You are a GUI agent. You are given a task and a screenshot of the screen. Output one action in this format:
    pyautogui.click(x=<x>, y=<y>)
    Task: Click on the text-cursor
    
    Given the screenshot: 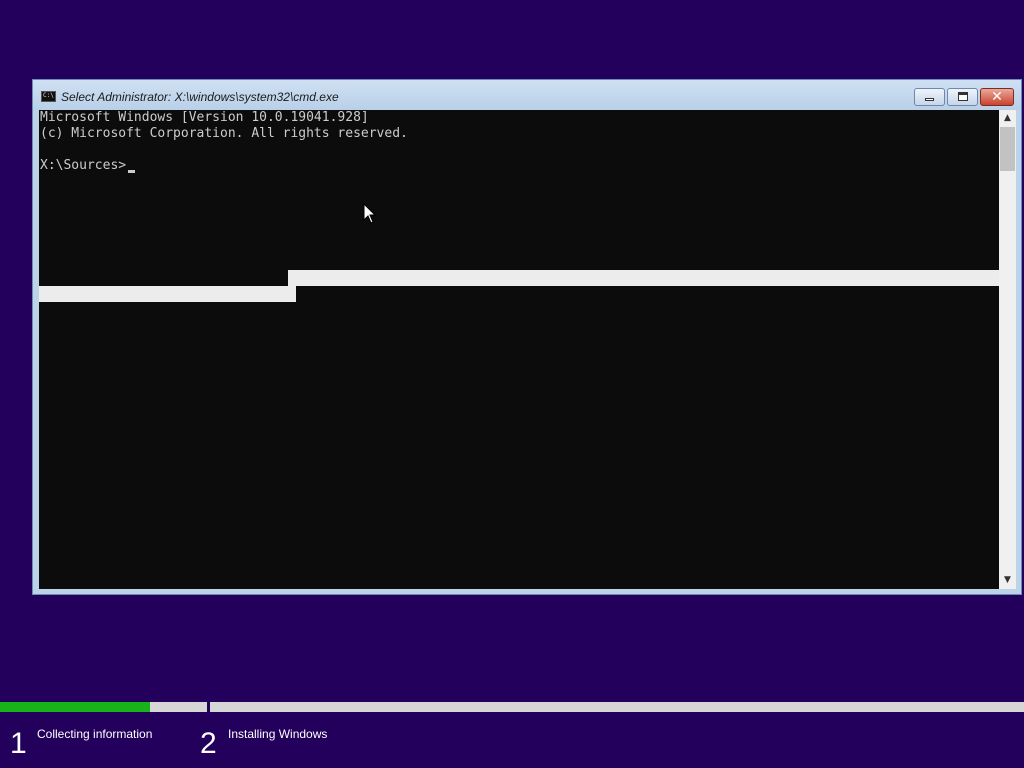 What is the action you would take?
    pyautogui.click(x=131, y=171)
    